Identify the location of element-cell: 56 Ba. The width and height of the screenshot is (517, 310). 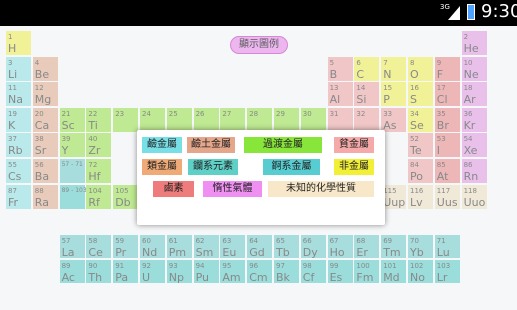
(45, 171).